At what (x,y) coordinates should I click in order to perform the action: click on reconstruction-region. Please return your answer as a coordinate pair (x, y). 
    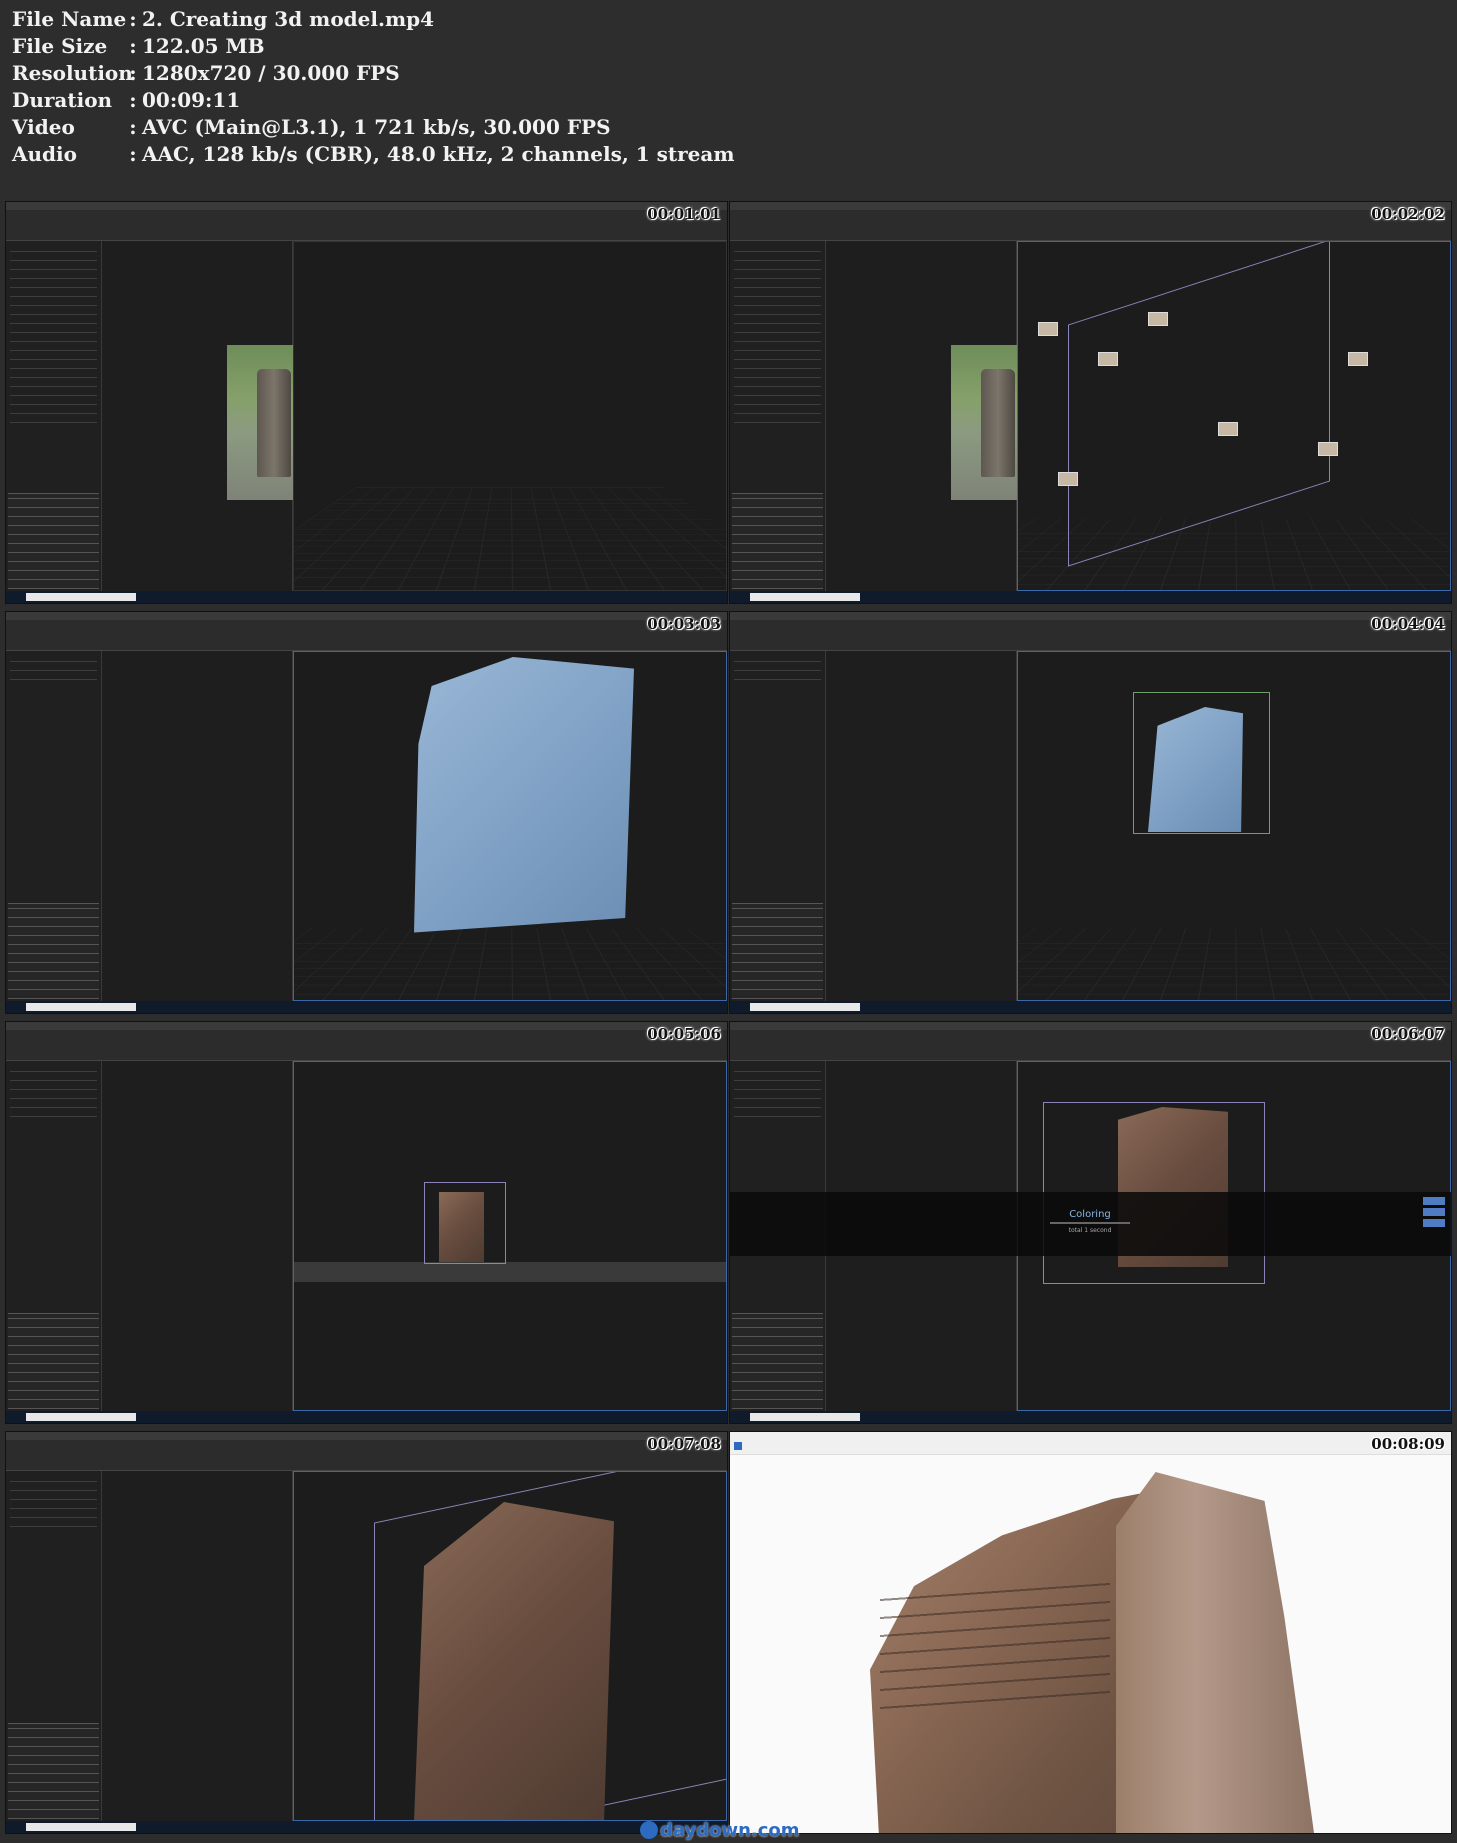
    Looking at the image, I should click on (1199, 404).